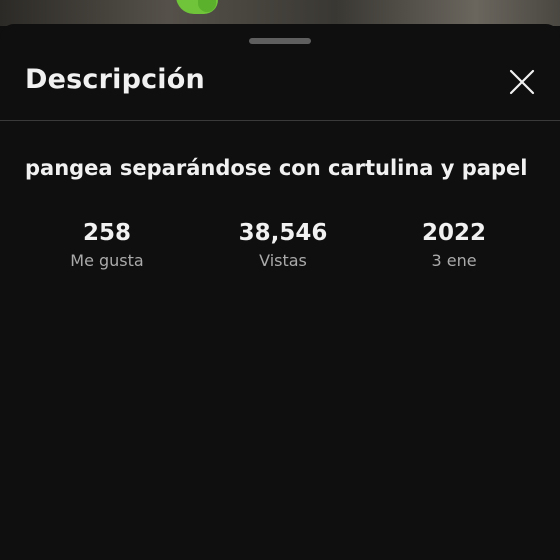  I want to click on panel-header: Descripción, so click(280, 87).